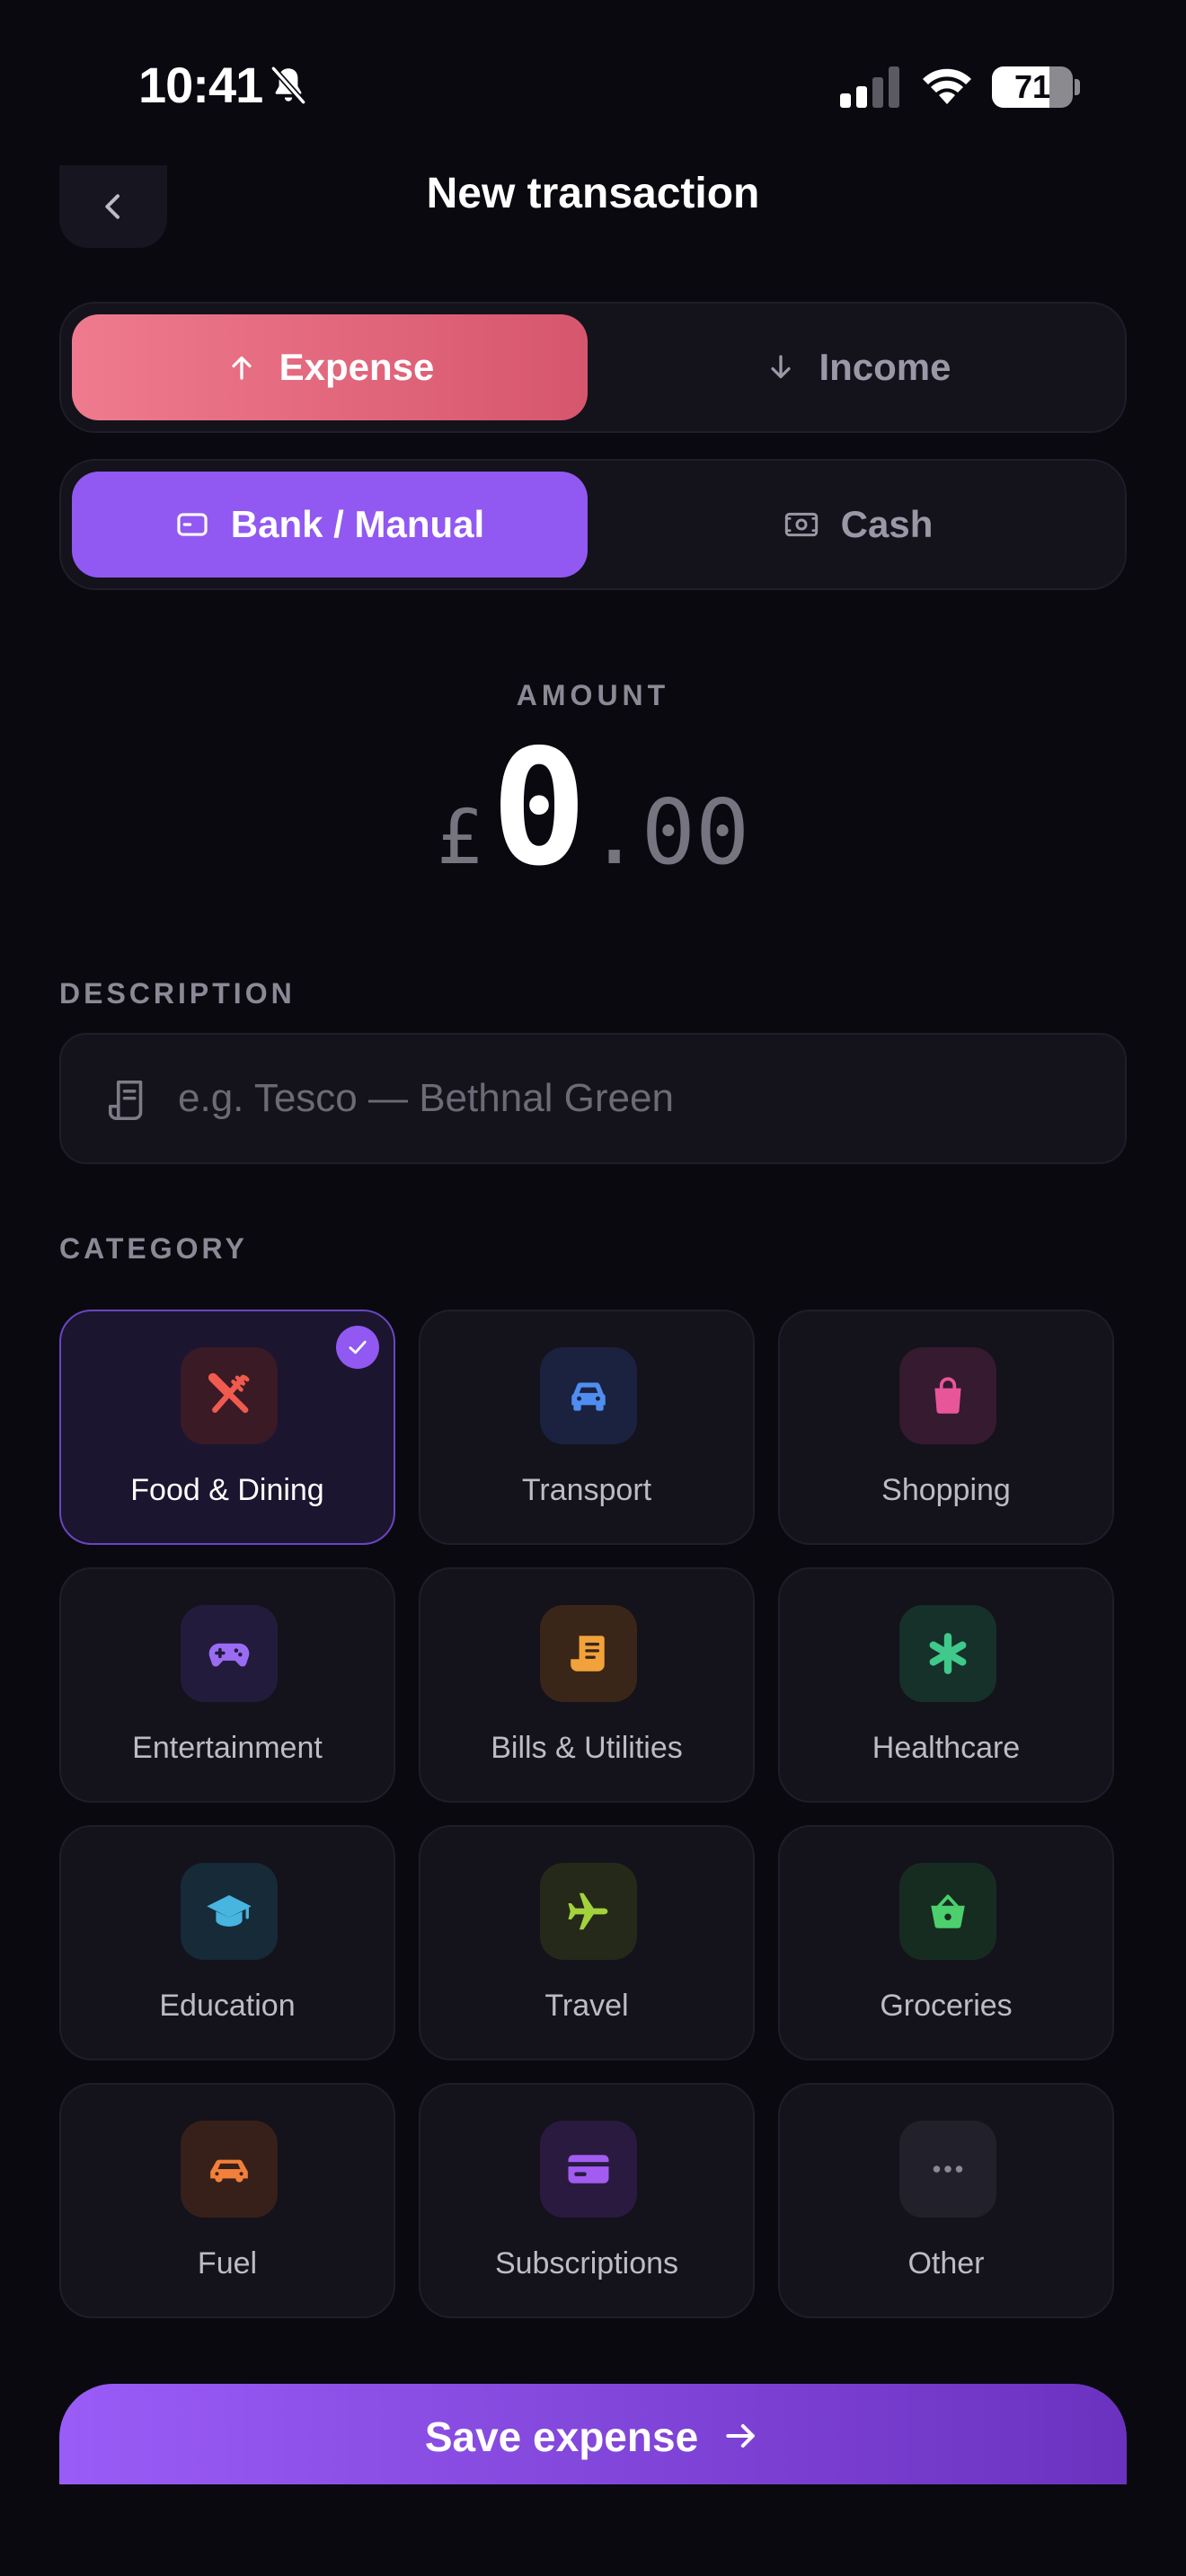 The width and height of the screenshot is (1186, 2576). I want to click on category-label: CATEGORY, so click(153, 1248).